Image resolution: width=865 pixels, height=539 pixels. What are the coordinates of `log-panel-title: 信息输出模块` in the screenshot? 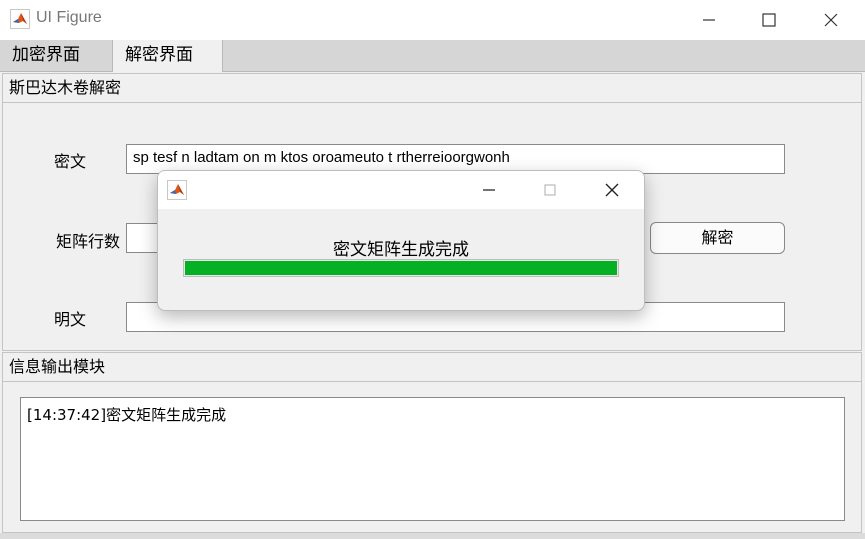 It's located at (432, 367).